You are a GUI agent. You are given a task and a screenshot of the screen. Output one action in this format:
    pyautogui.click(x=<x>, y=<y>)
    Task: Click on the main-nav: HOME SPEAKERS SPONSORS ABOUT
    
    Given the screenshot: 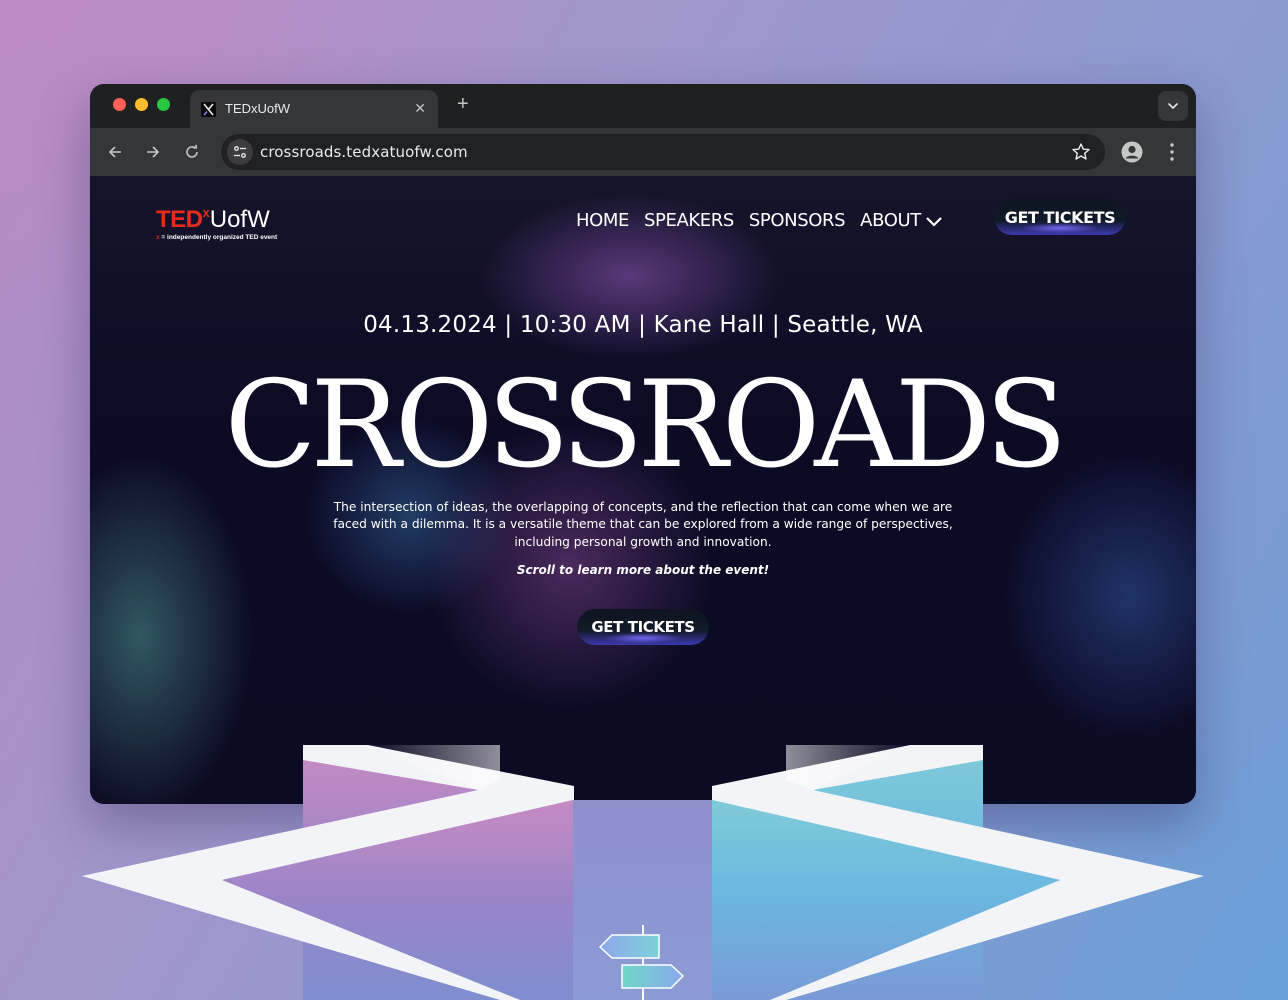 What is the action you would take?
    pyautogui.click(x=759, y=220)
    